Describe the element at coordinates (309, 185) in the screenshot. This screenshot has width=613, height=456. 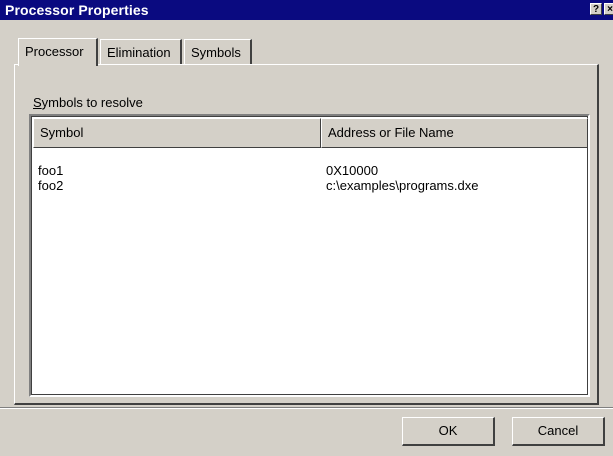
I see `list-item: foo2 c:\examples\programs.dxe` at that location.